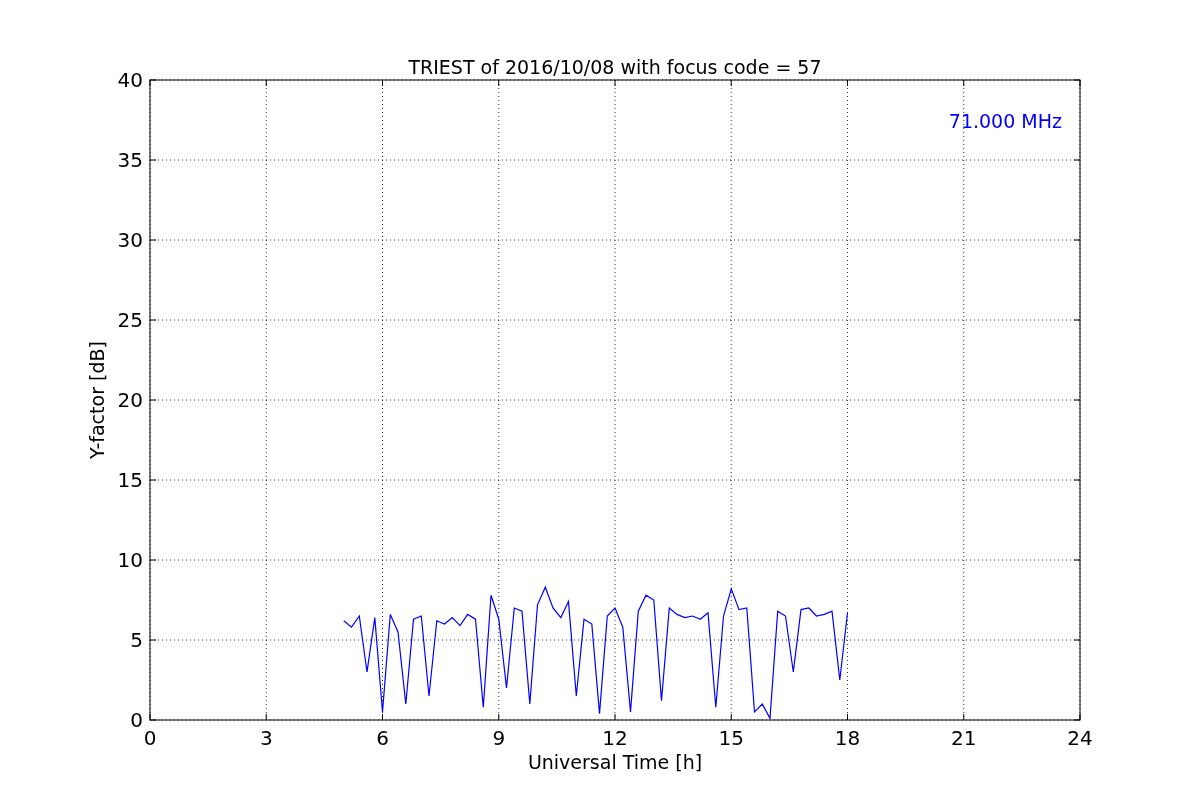  Describe the element at coordinates (1005, 121) in the screenshot. I see `series-label: 71.000 MHz` at that location.